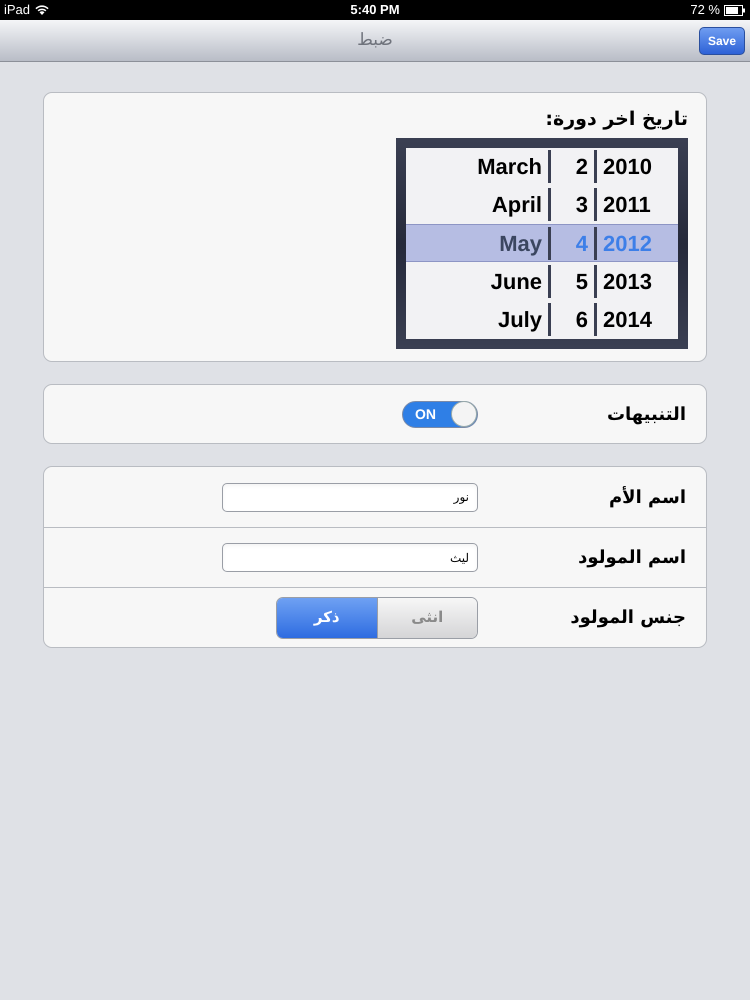 This screenshot has width=750, height=1000. Describe the element at coordinates (627, 205) in the screenshot. I see `year-item: 2011` at that location.